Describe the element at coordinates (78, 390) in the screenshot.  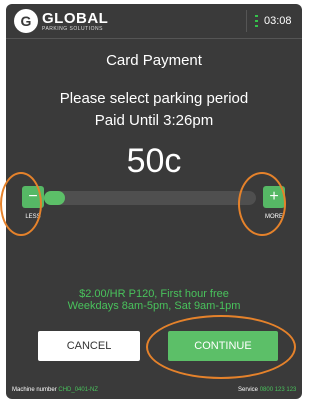
I see `machine-number-value: CHD_0401-NZ` at that location.